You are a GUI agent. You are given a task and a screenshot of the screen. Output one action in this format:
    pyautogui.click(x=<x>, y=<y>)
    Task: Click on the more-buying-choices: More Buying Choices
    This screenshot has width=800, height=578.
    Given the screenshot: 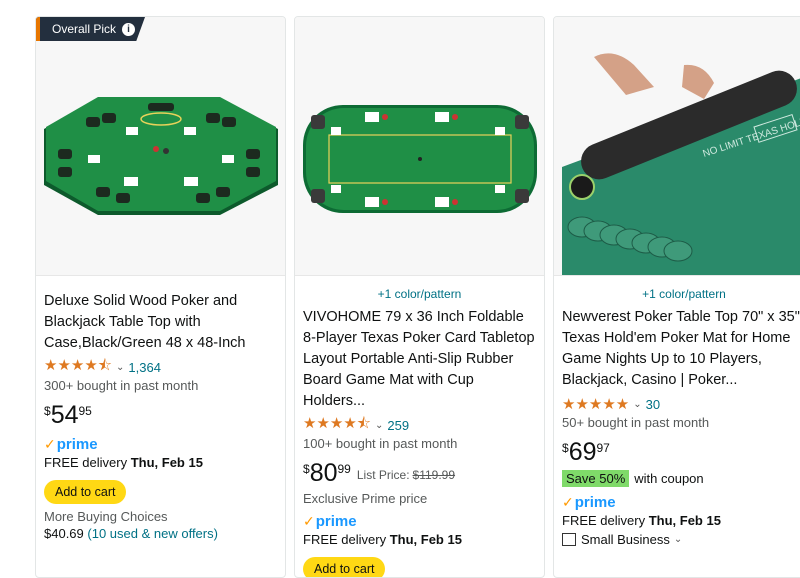 What is the action you would take?
    pyautogui.click(x=106, y=516)
    